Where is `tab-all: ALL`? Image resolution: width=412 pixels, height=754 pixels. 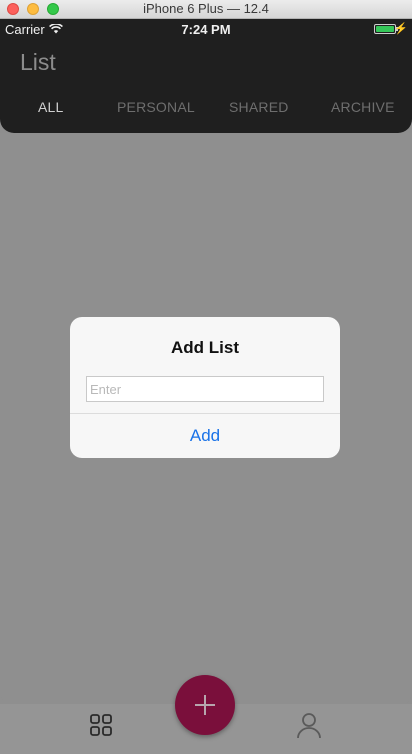 tab-all: ALL is located at coordinates (51, 107).